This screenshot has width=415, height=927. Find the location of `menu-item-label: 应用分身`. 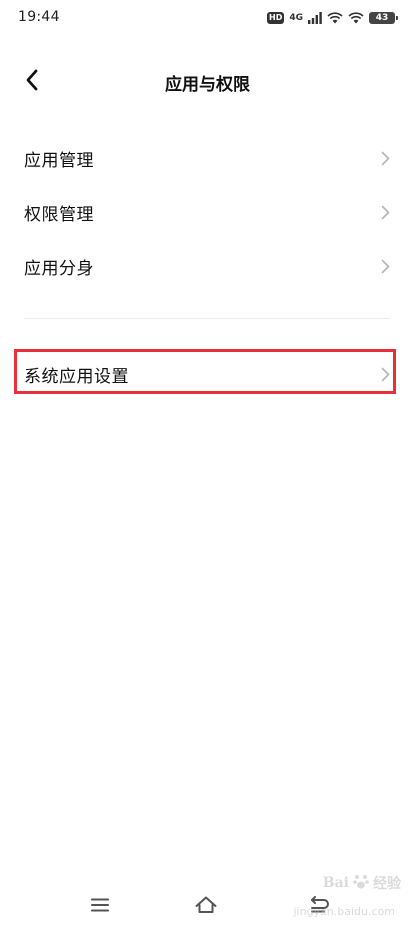

menu-item-label: 应用分身 is located at coordinates (59, 268).